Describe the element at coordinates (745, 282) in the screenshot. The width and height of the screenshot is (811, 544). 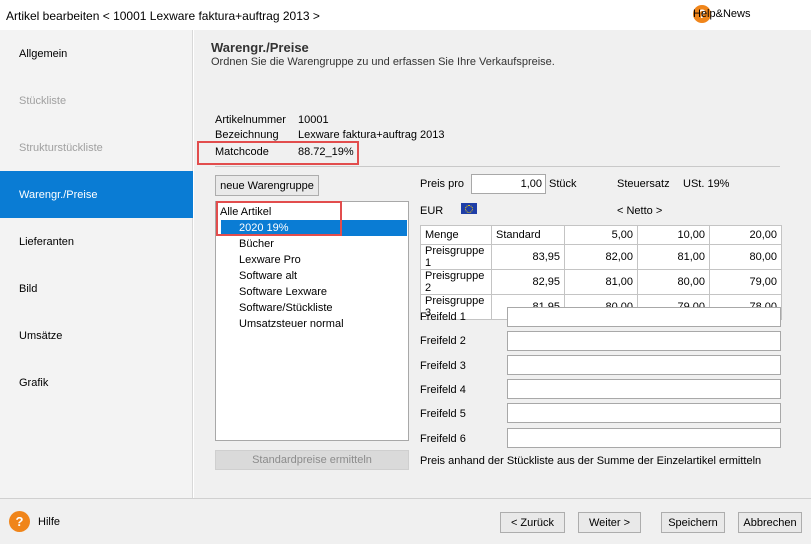
I see `table-cell: 79,00` at that location.